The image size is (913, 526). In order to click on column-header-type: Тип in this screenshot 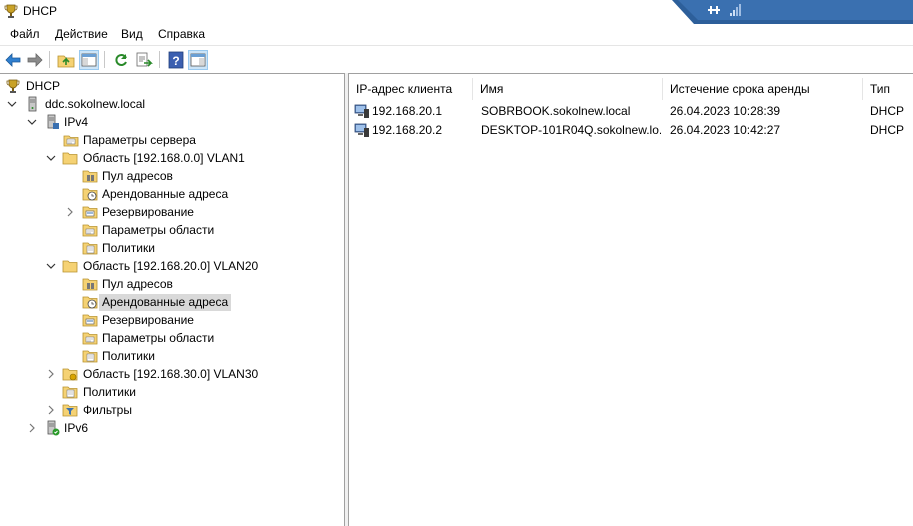, I will do `click(888, 89)`.